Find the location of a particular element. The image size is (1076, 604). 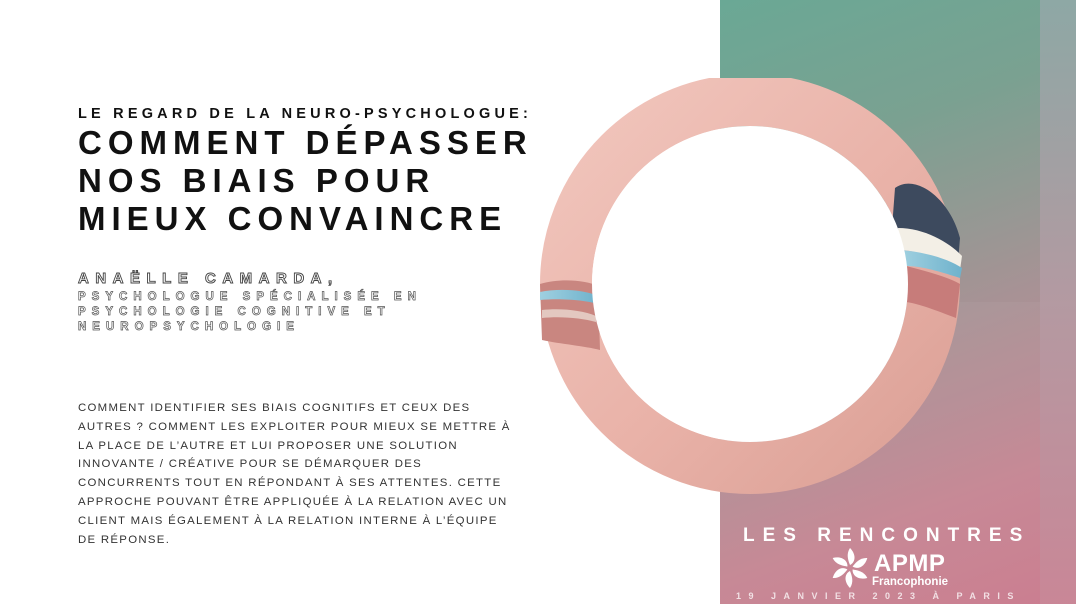

author-role-line: PSYCHOLOGUE SPÉCIALISÉE EN is located at coordinates (250, 297).